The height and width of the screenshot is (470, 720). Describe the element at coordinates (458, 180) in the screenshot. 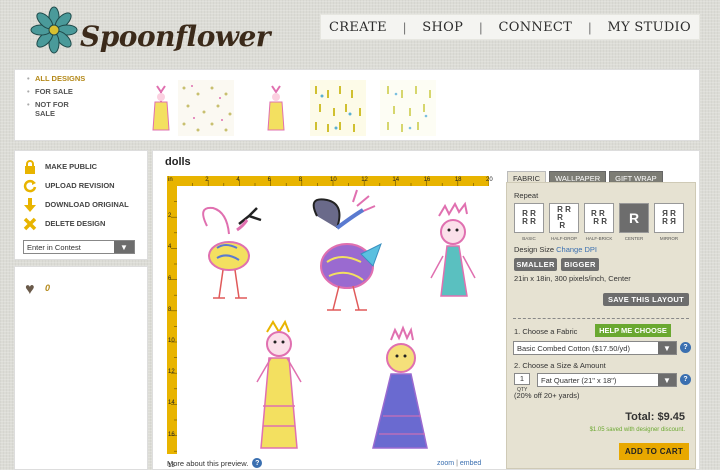

I see `ruler-label: 18` at that location.